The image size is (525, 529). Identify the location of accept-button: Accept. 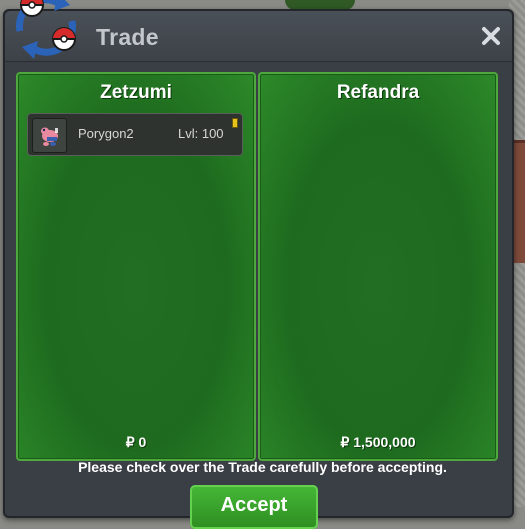
(254, 507).